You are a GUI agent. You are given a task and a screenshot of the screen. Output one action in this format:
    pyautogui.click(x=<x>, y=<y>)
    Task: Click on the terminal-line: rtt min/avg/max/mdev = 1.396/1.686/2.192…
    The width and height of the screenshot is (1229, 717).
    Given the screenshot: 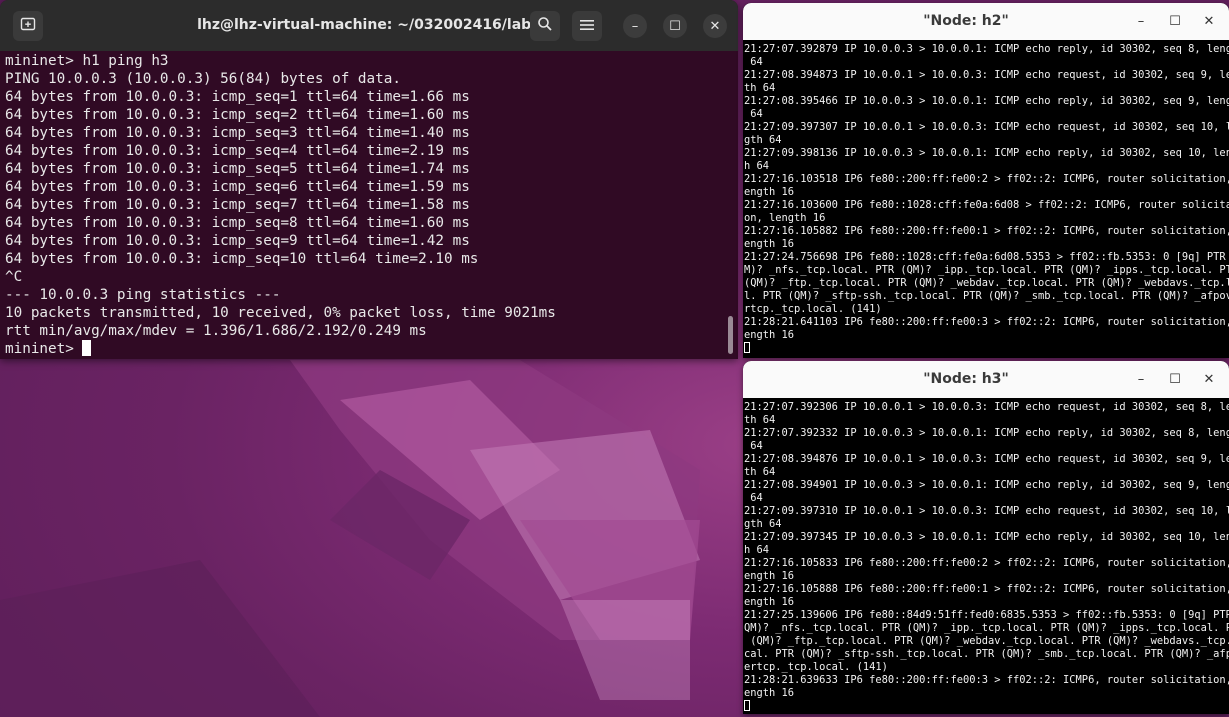 What is the action you would take?
    pyautogui.click(x=216, y=331)
    